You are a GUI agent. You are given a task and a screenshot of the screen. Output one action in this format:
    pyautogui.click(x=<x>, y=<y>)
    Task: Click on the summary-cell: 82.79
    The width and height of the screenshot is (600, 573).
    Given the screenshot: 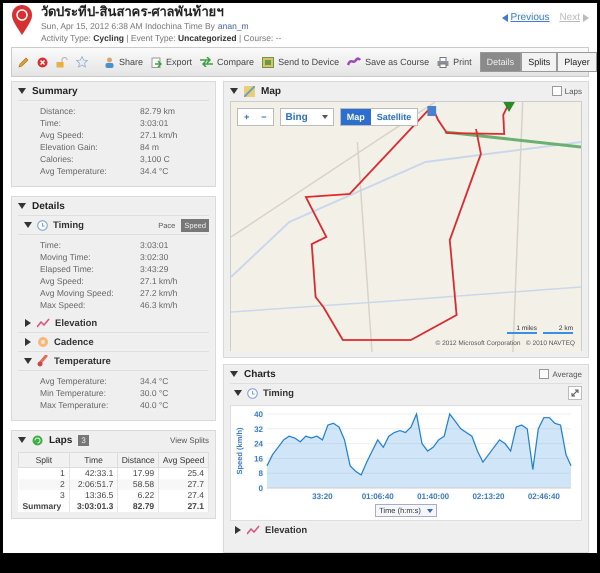 What is the action you would take?
    pyautogui.click(x=138, y=506)
    